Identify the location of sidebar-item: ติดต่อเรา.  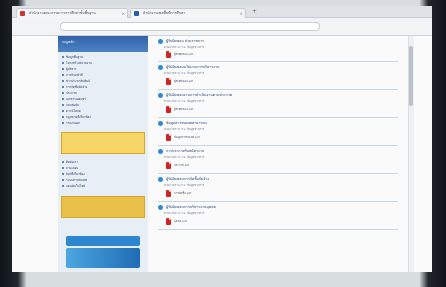
(103, 162).